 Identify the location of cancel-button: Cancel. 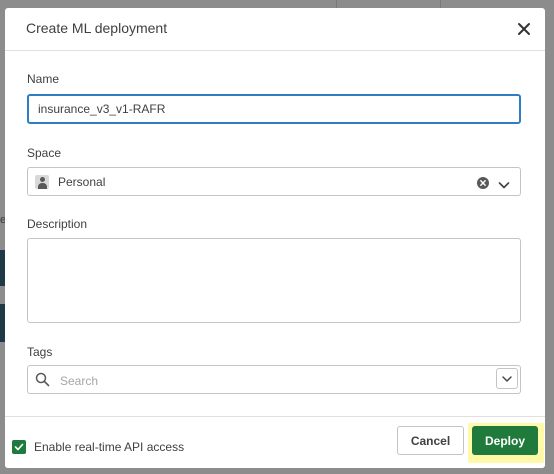
(430, 440).